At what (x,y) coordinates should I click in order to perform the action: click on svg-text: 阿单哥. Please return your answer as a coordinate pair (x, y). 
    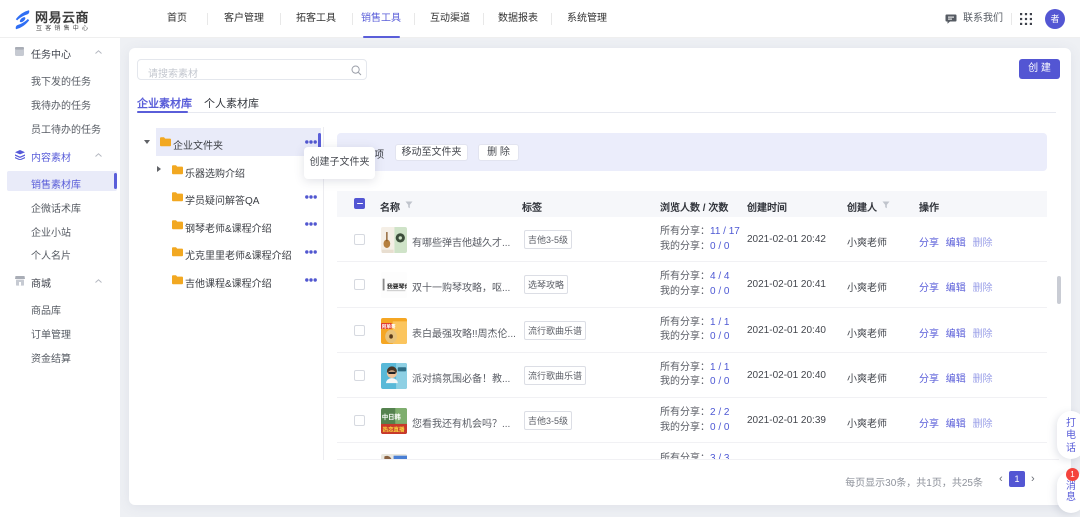
    Looking at the image, I should click on (389, 326).